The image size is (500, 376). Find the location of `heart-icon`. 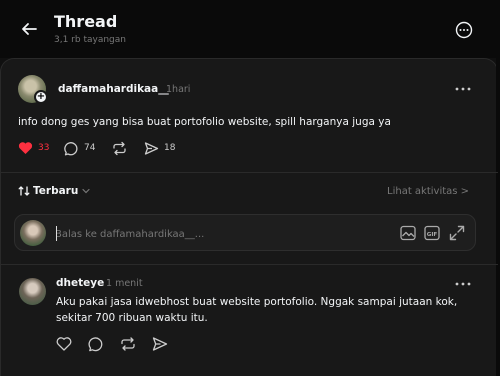

heart-icon is located at coordinates (64, 344).